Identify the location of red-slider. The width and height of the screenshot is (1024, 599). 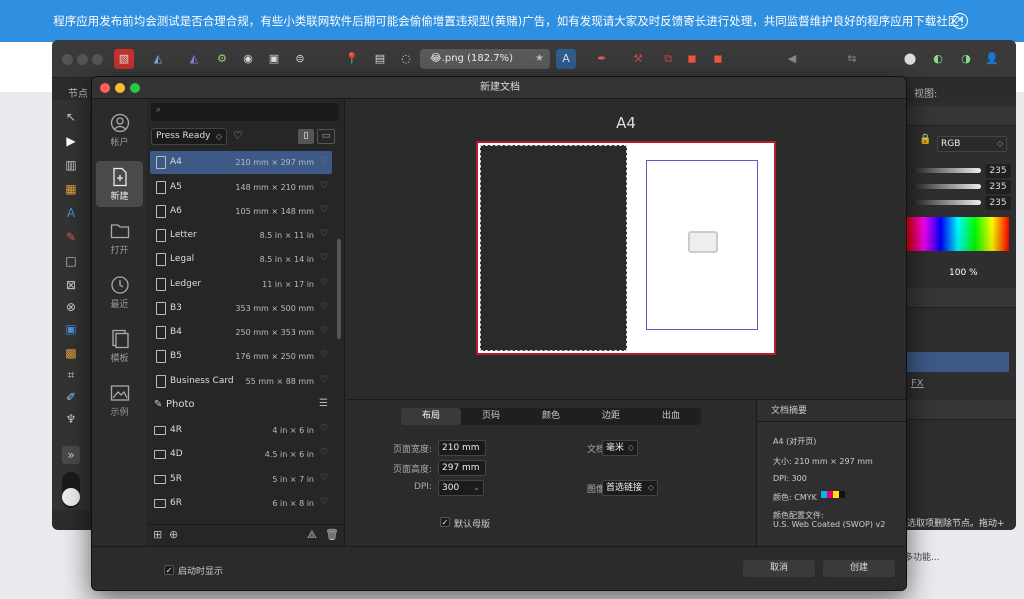
(946, 170).